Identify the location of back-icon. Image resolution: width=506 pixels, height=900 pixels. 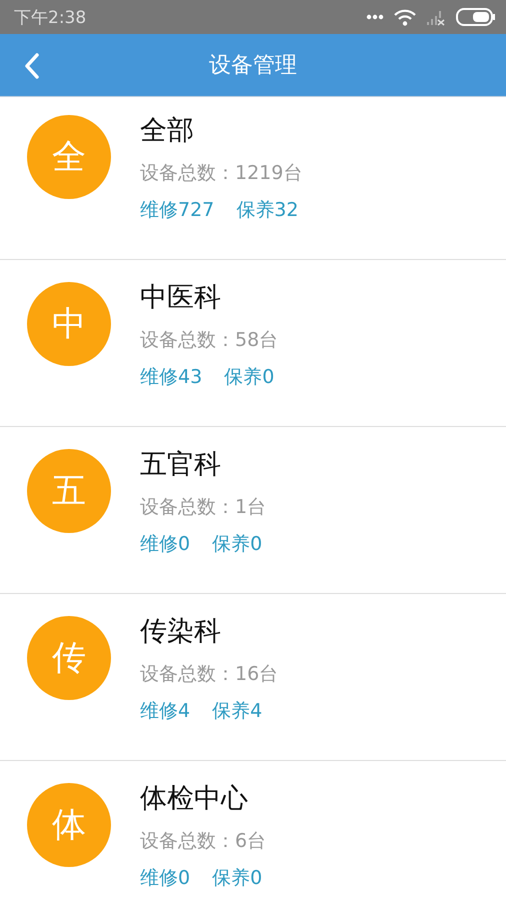
(32, 66).